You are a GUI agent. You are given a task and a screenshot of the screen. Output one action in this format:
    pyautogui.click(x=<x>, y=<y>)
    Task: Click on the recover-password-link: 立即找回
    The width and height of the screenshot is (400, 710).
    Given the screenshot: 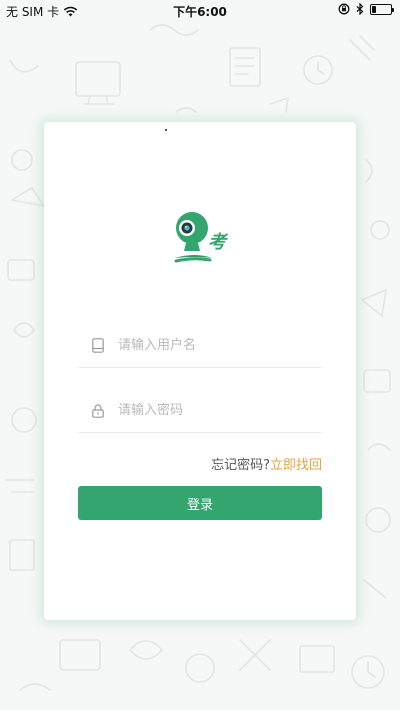 What is the action you would take?
    pyautogui.click(x=296, y=465)
    